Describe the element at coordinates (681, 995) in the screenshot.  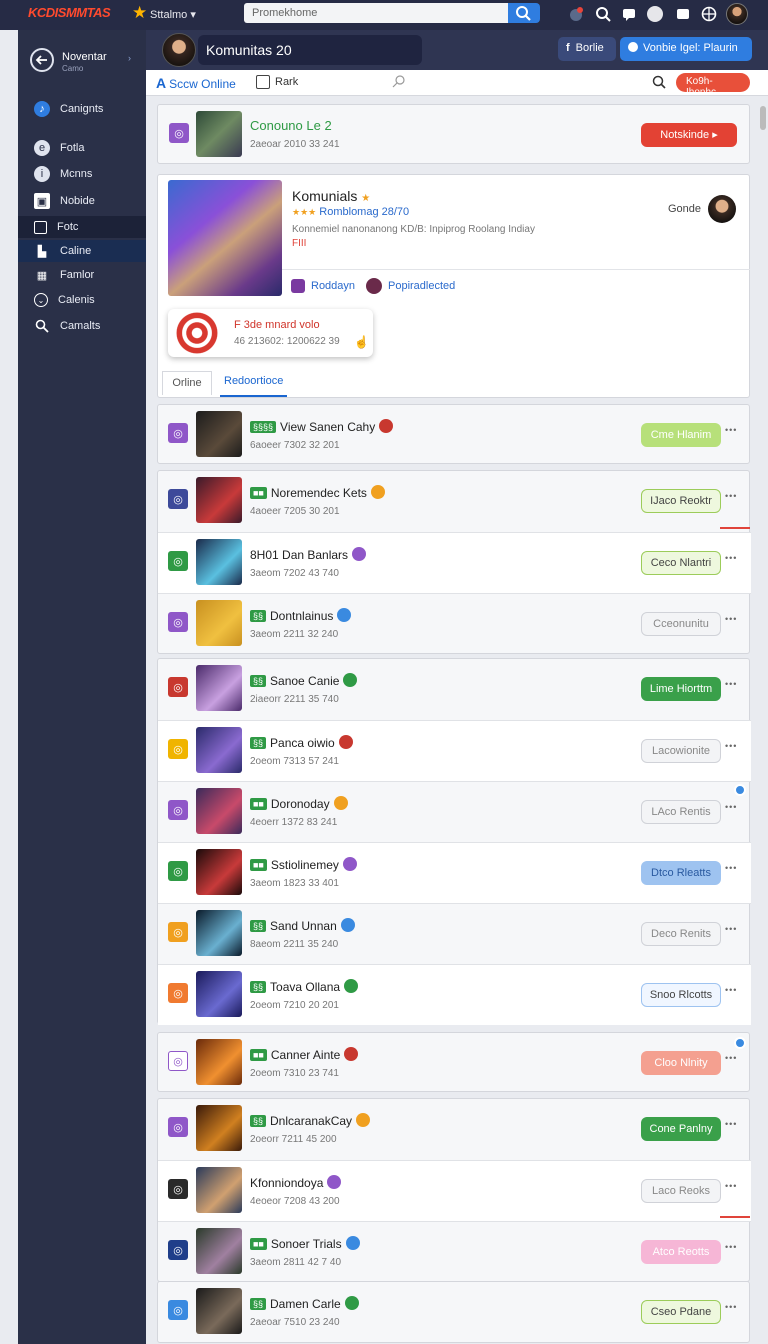
I see `game-action-button: Snoo Rlcotts` at that location.